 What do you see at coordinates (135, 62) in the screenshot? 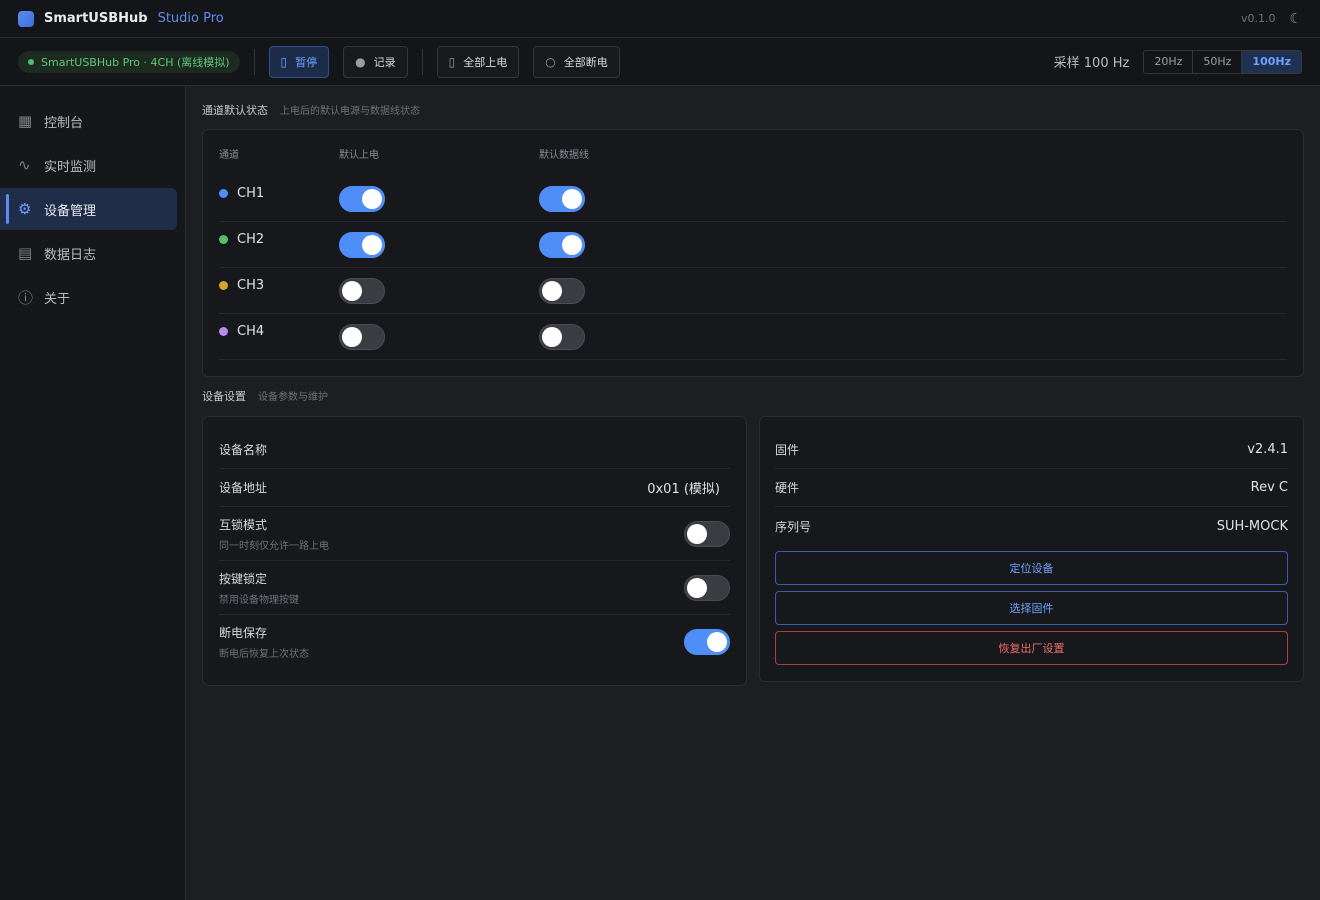
I see `connection-label: SmartUSBHub Pro · 4CH (离线模拟)` at bounding box center [135, 62].